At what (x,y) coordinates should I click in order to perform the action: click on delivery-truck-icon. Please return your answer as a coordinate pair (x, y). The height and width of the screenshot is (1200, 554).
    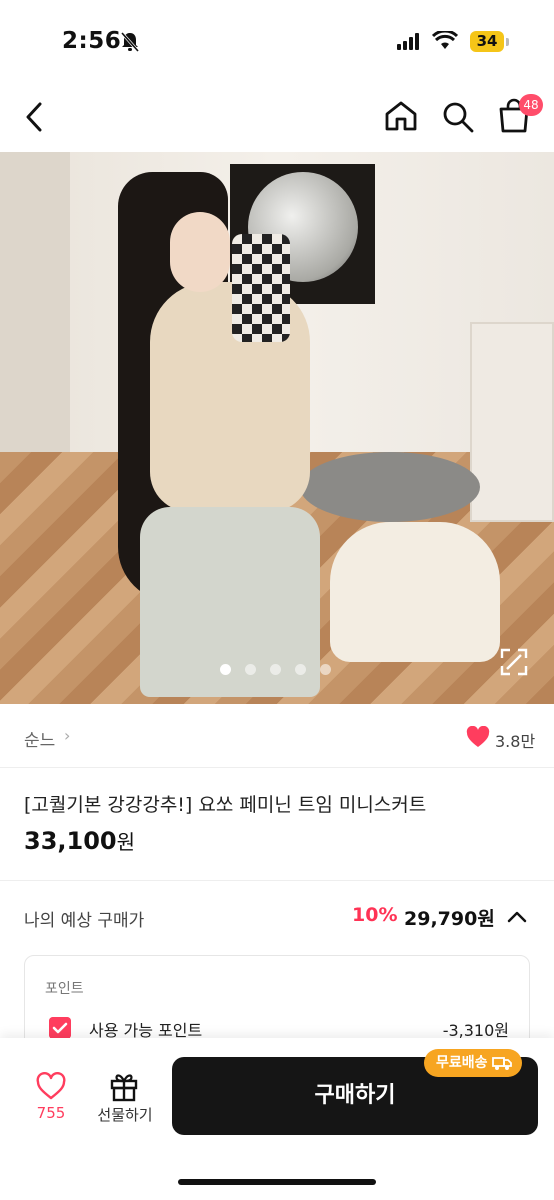
    Looking at the image, I should click on (501, 1063).